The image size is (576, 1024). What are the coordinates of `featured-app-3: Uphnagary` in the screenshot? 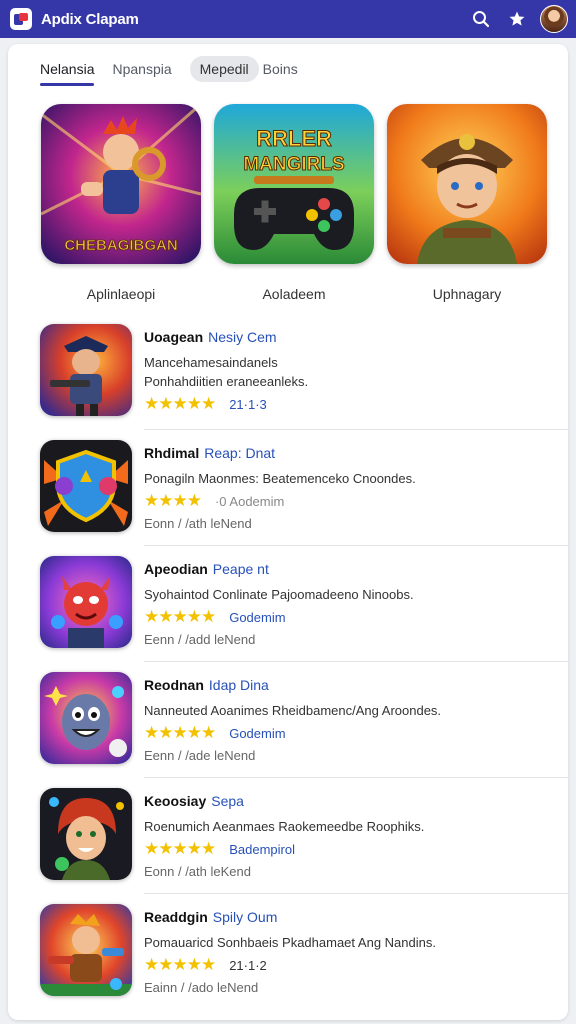 It's located at (467, 203).